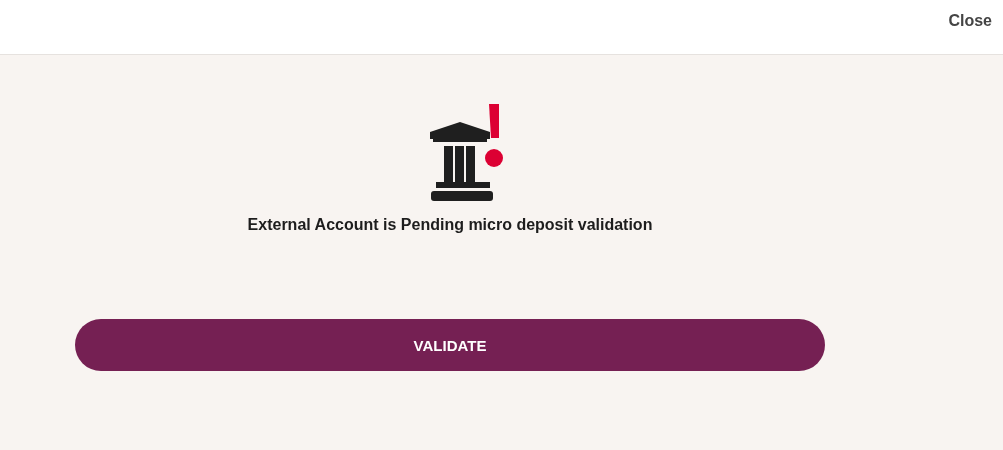 This screenshot has width=1003, height=450. Describe the element at coordinates (450, 225) in the screenshot. I see `status-message: External Account is Pending micro deposit validation` at that location.